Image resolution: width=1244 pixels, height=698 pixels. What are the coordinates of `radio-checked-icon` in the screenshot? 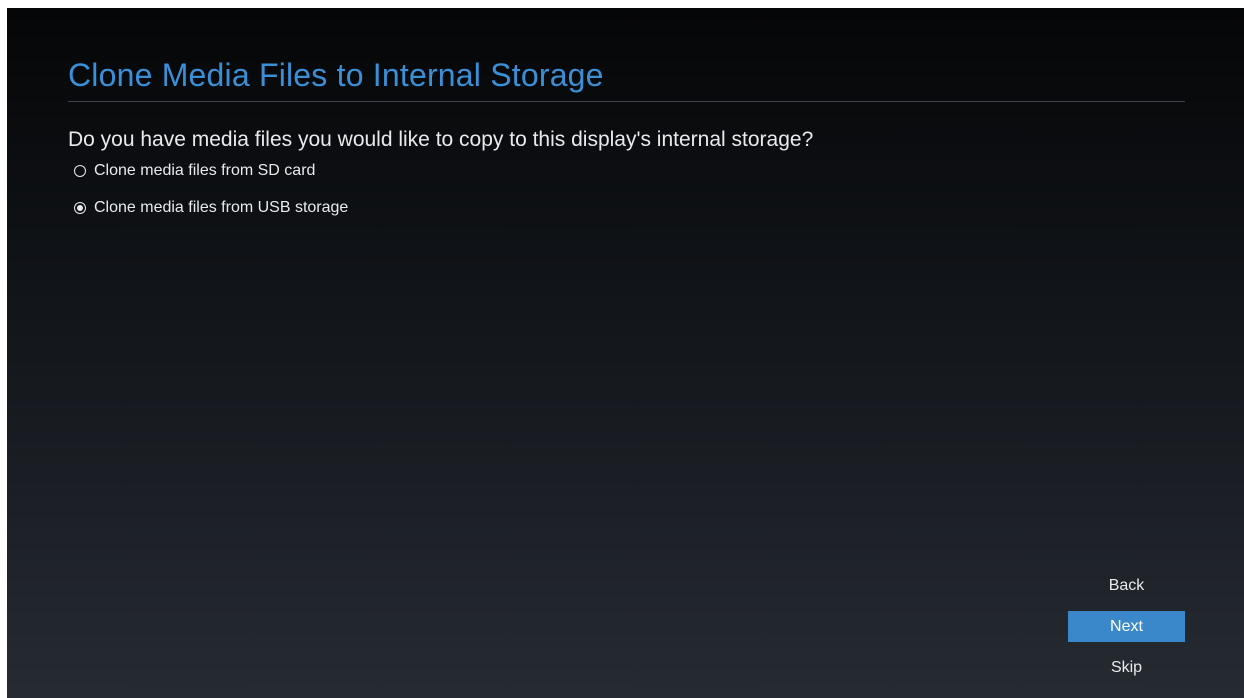 It's located at (80, 208).